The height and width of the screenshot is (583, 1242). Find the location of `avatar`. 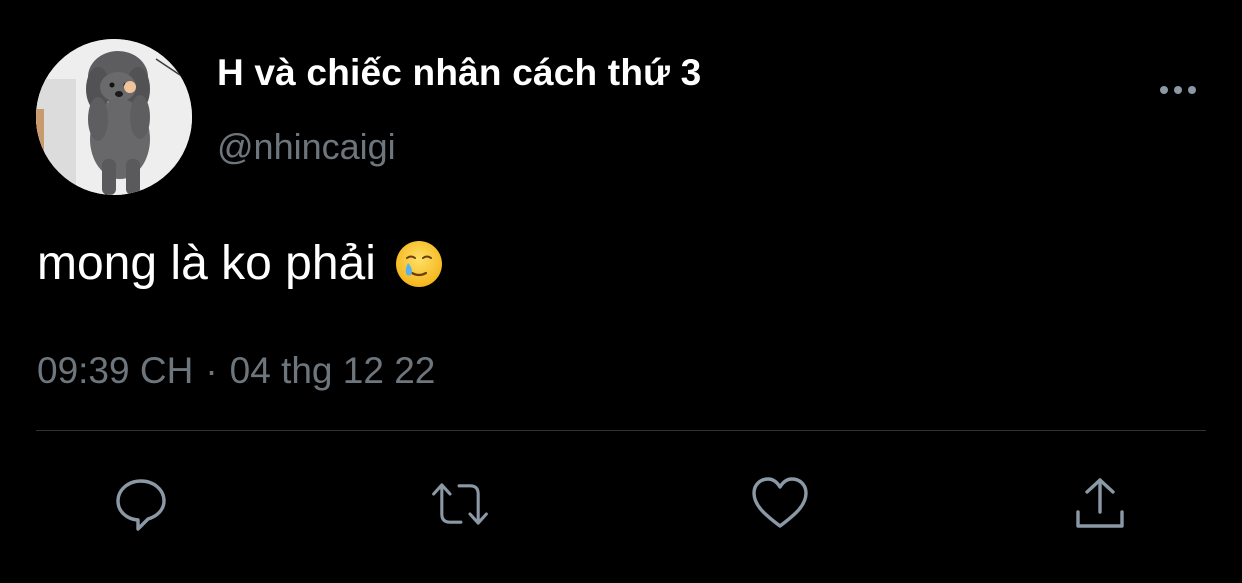

avatar is located at coordinates (114, 117).